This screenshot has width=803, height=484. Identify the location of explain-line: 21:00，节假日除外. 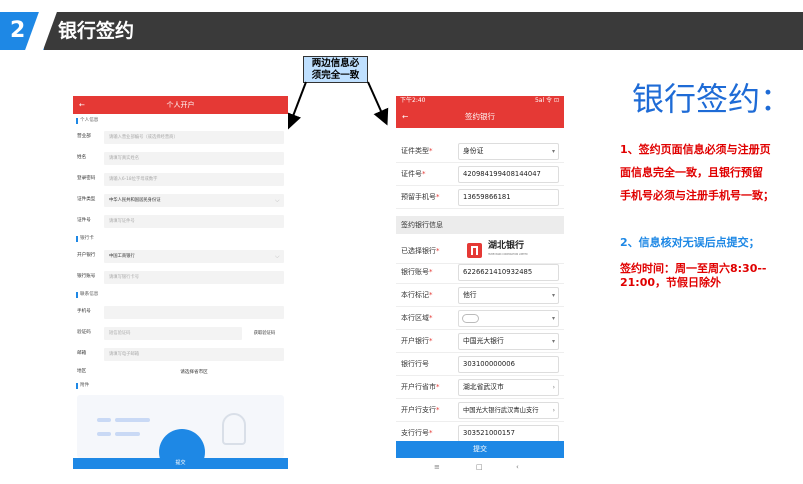
(671, 282).